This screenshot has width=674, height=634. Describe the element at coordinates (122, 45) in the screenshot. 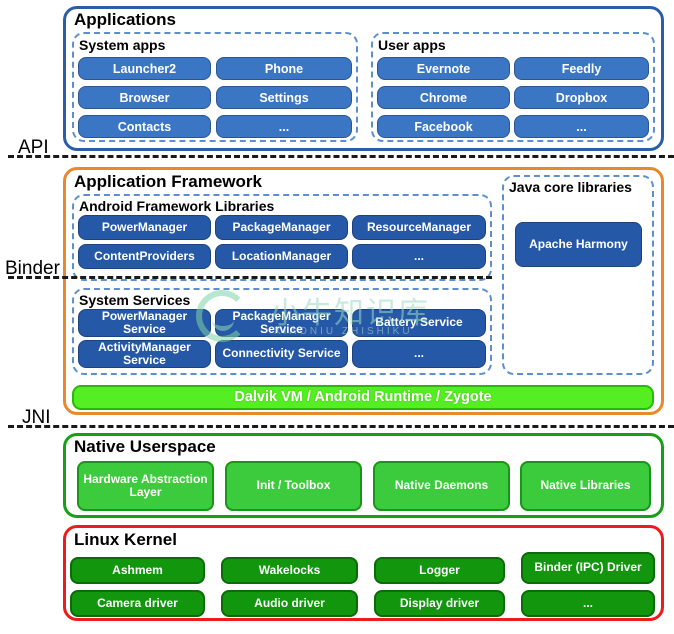

I see `group-system-apps-title: System apps` at that location.